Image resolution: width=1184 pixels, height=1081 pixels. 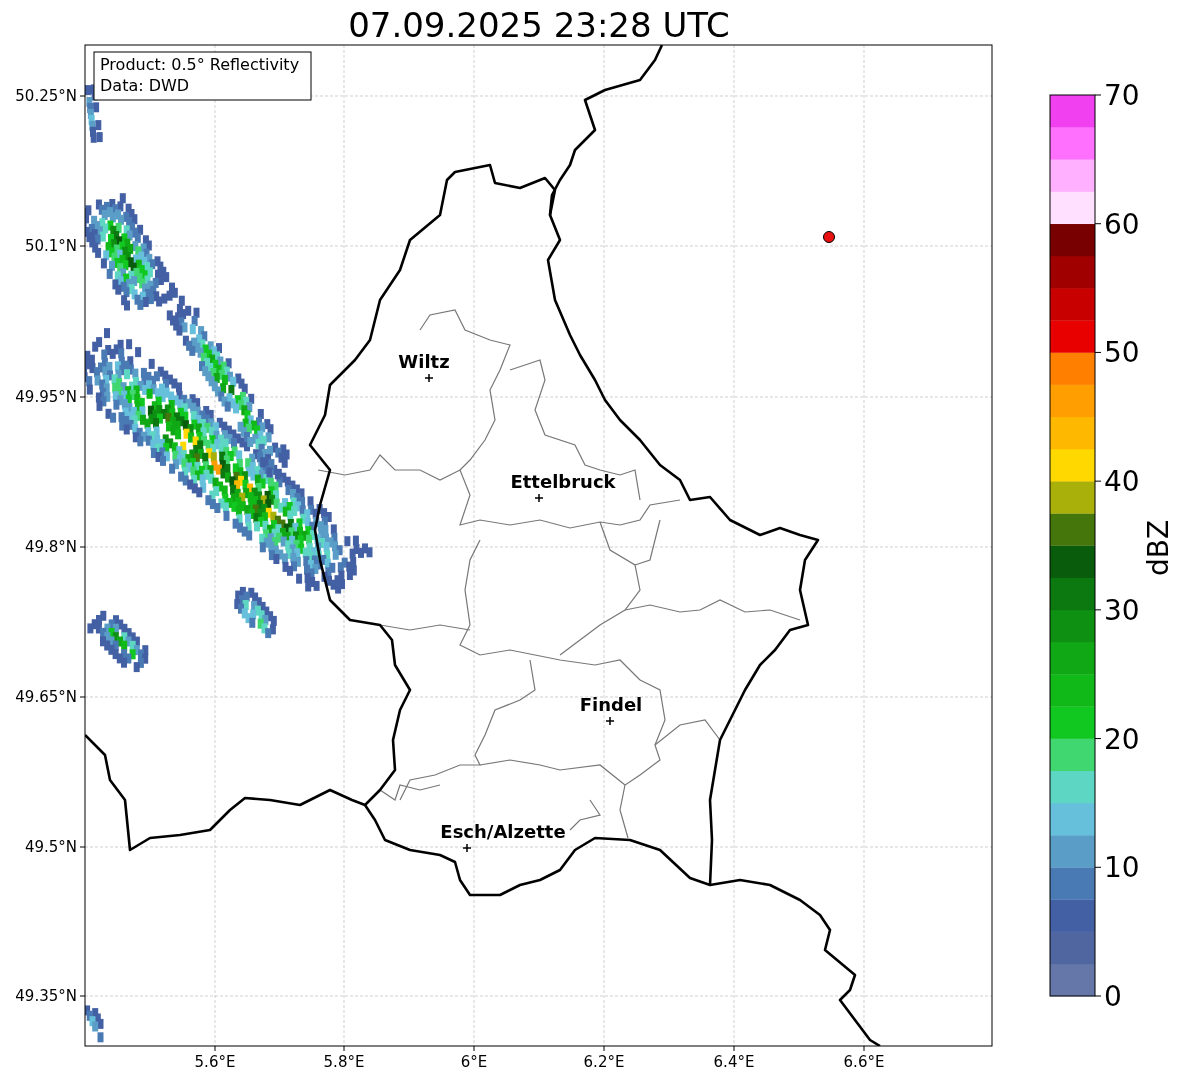 What do you see at coordinates (46, 996) in the screenshot?
I see `y-tick-label: 49.35°N` at bounding box center [46, 996].